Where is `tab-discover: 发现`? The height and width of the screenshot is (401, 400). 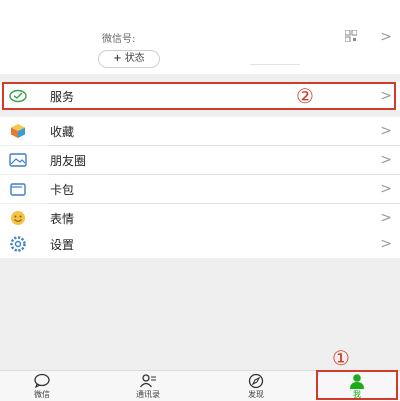 tab-discover: 发现 is located at coordinates (256, 387).